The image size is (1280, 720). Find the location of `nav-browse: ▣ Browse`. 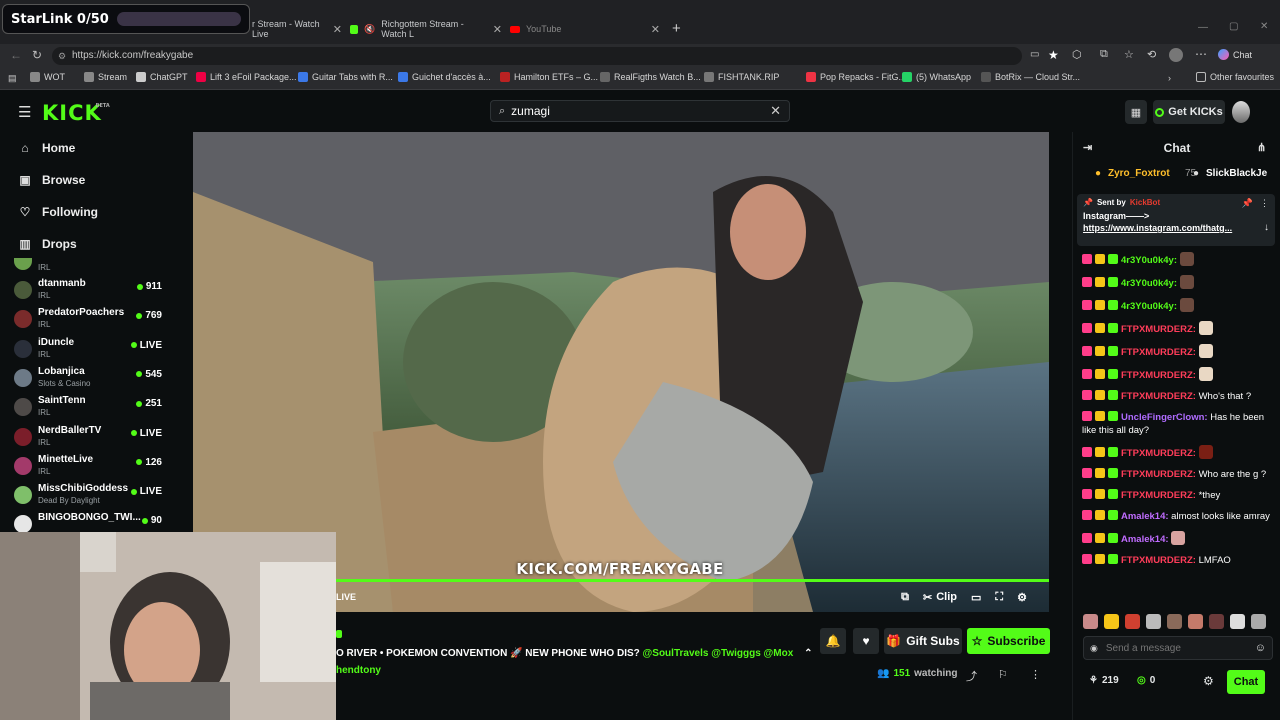

nav-browse: ▣ Browse is located at coordinates (51, 180).